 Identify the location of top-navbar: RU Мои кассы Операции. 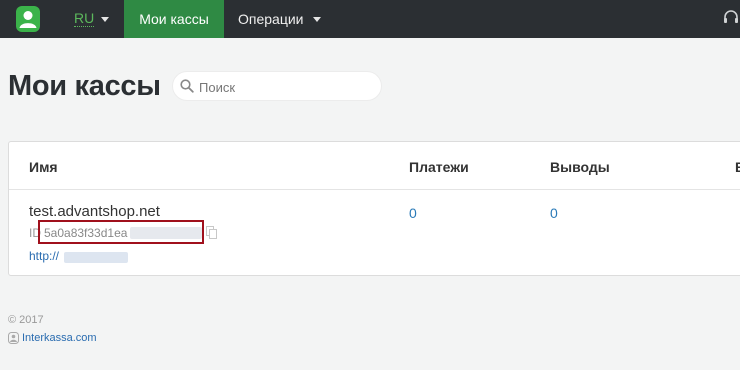
(370, 19).